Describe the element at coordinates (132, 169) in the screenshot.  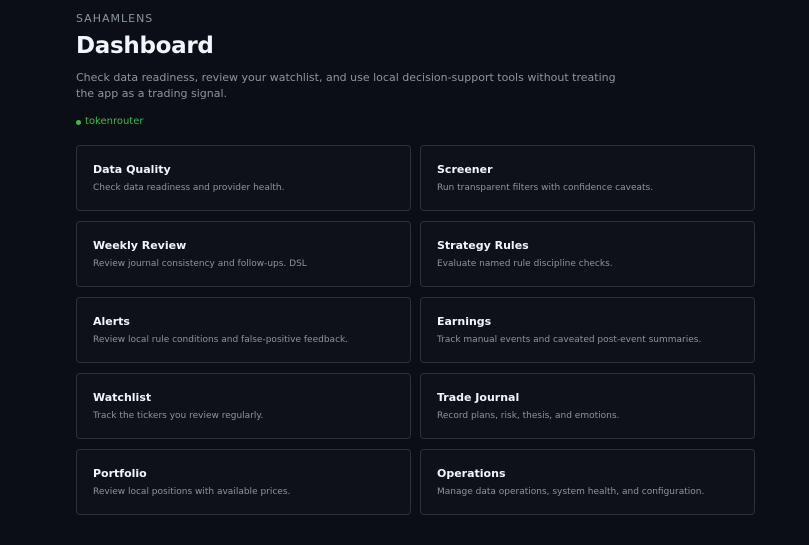
I see `card-title: Data Quality` at that location.